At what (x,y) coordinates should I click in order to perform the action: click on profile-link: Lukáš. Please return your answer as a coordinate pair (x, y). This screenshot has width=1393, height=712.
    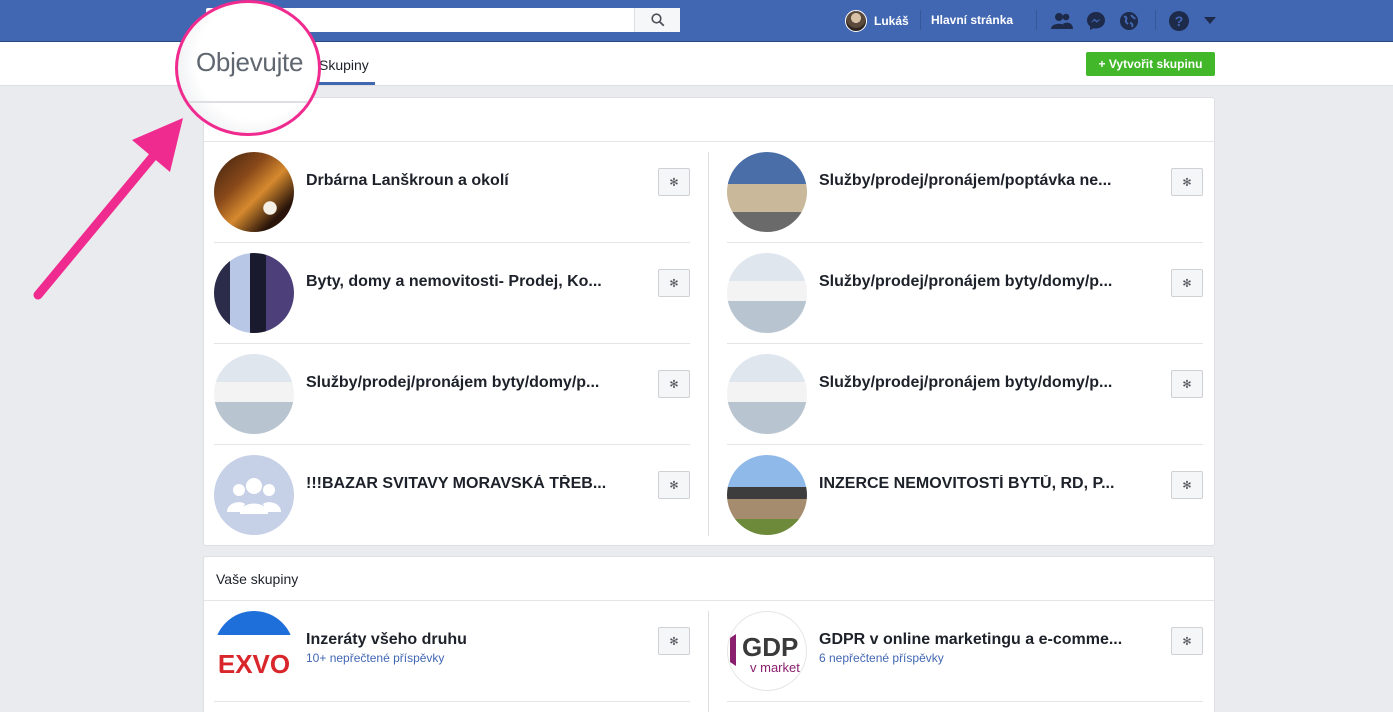
    Looking at the image, I should click on (877, 21).